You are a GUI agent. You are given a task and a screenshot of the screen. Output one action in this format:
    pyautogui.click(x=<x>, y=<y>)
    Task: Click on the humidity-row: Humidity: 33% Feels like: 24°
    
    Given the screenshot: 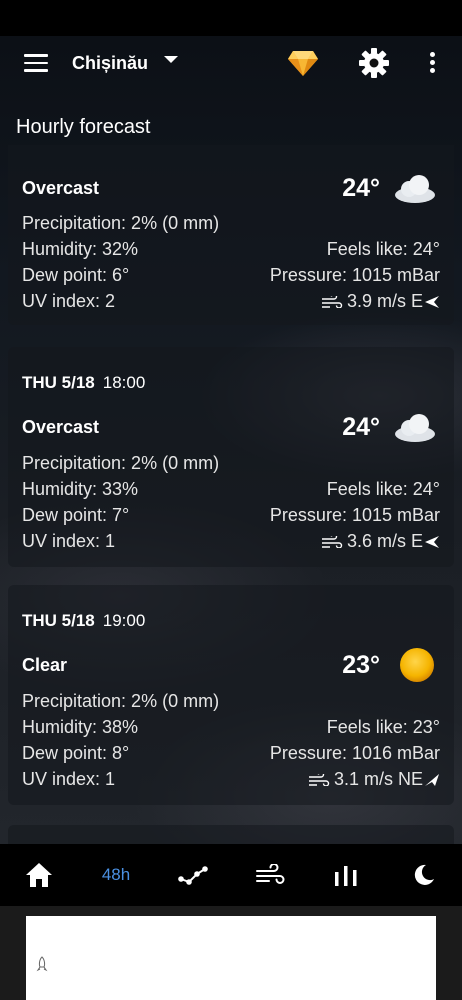 What is the action you would take?
    pyautogui.click(x=231, y=491)
    